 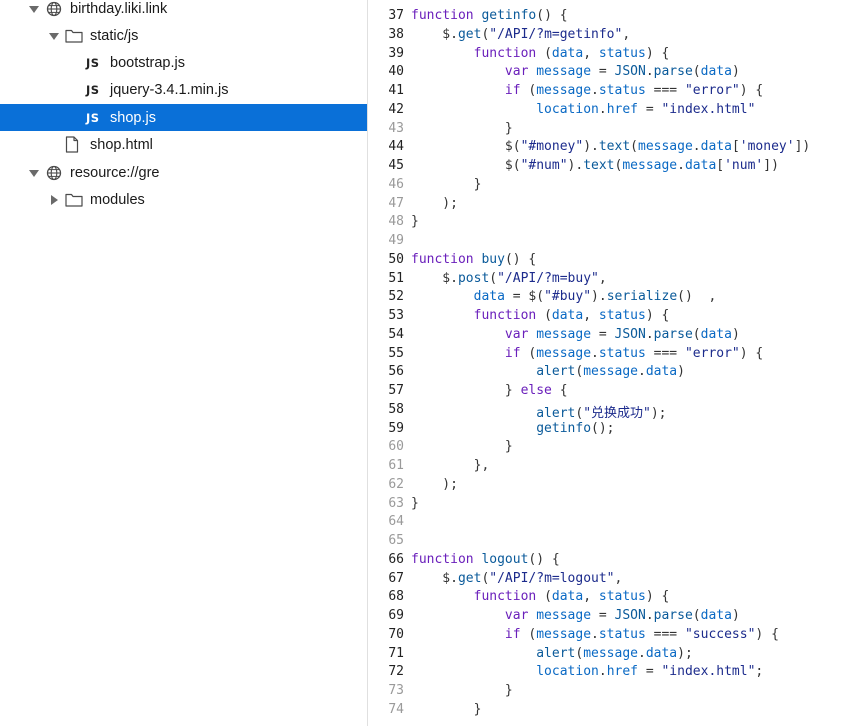 I want to click on line-number: 49, so click(x=386, y=240).